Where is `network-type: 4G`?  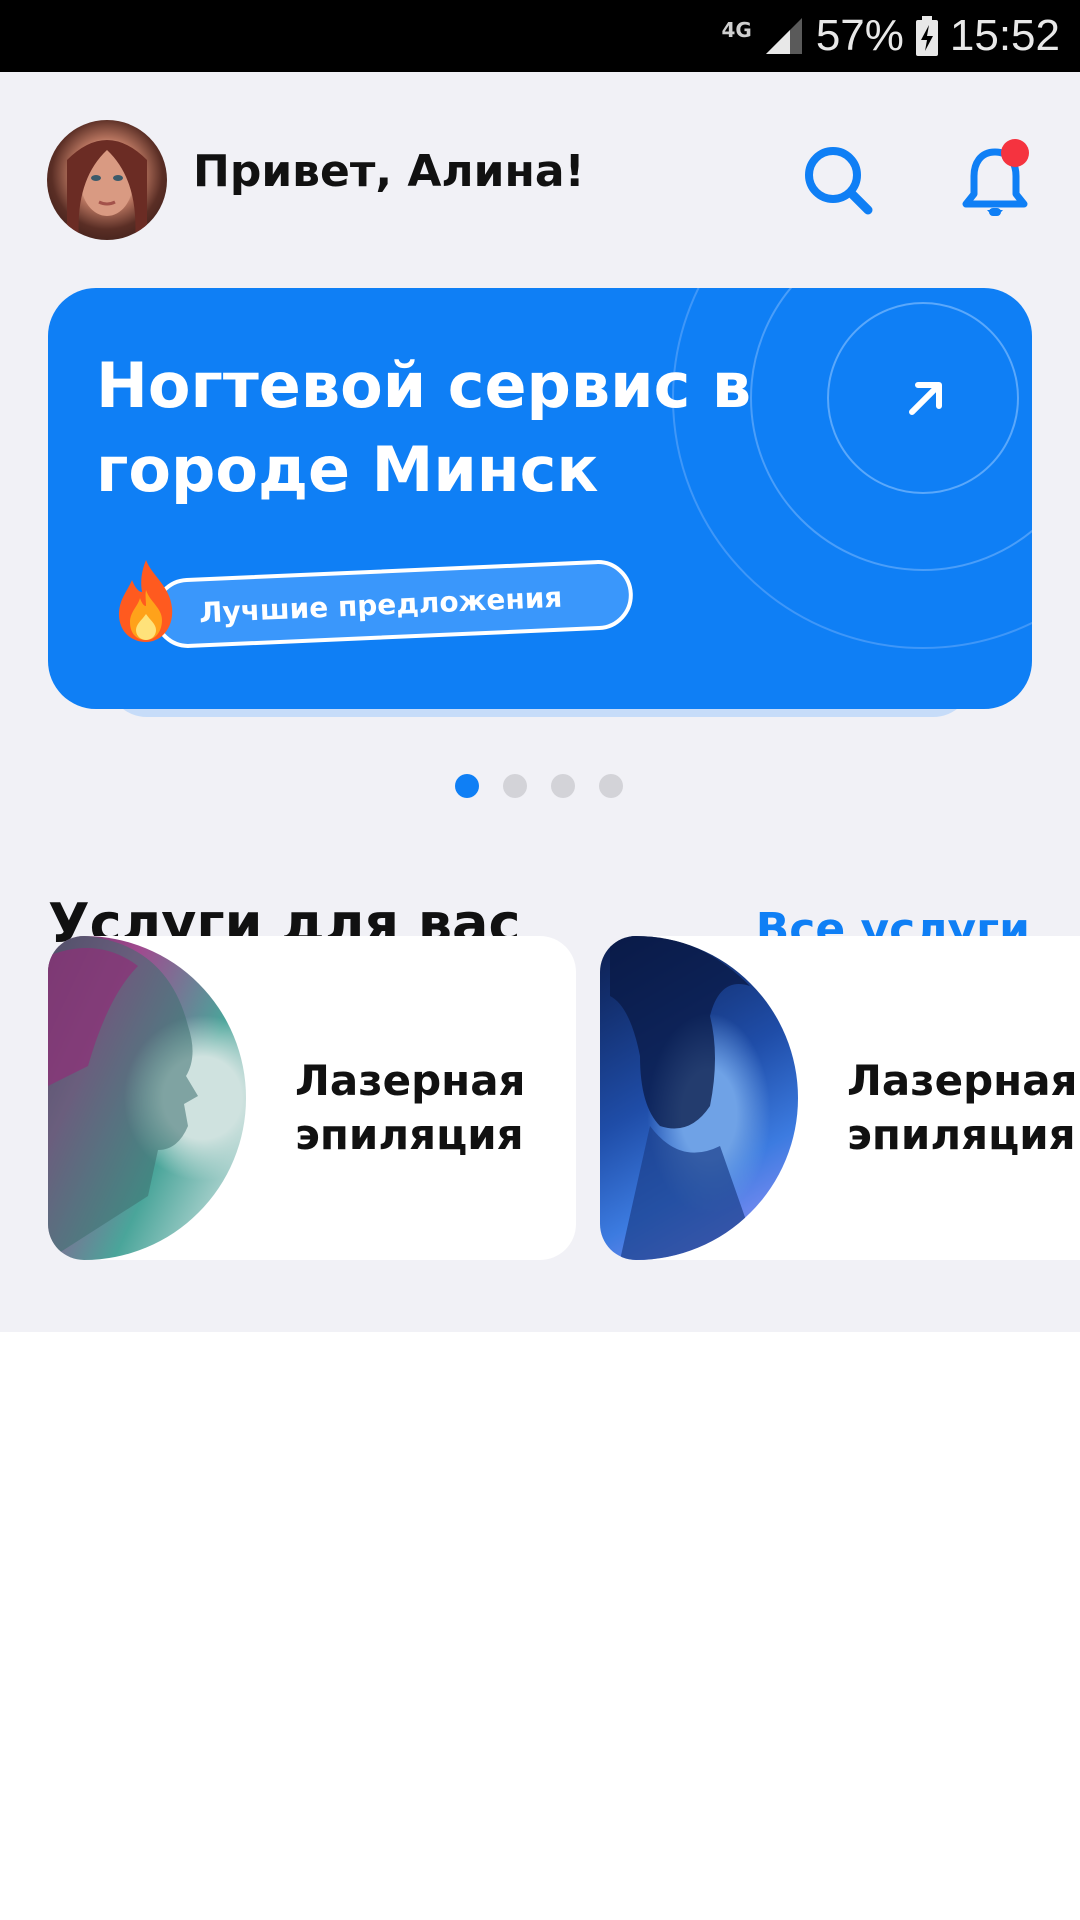 network-type: 4G is located at coordinates (736, 30).